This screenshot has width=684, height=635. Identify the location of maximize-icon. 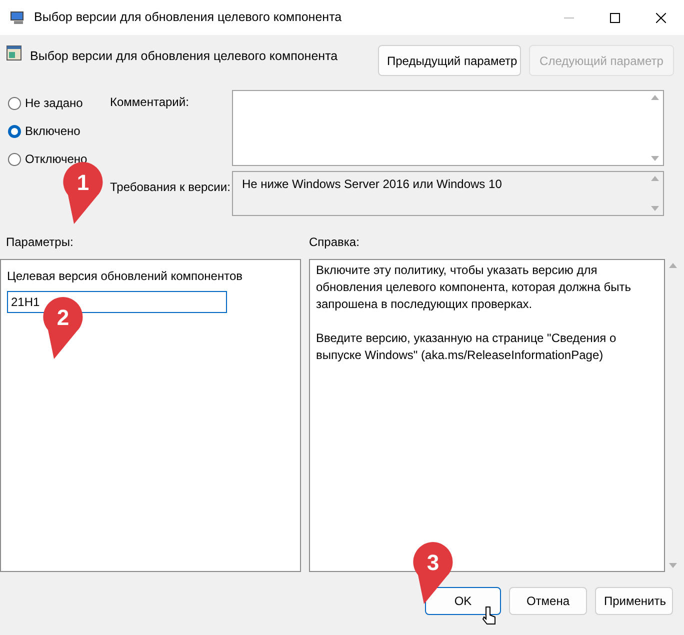
(615, 17).